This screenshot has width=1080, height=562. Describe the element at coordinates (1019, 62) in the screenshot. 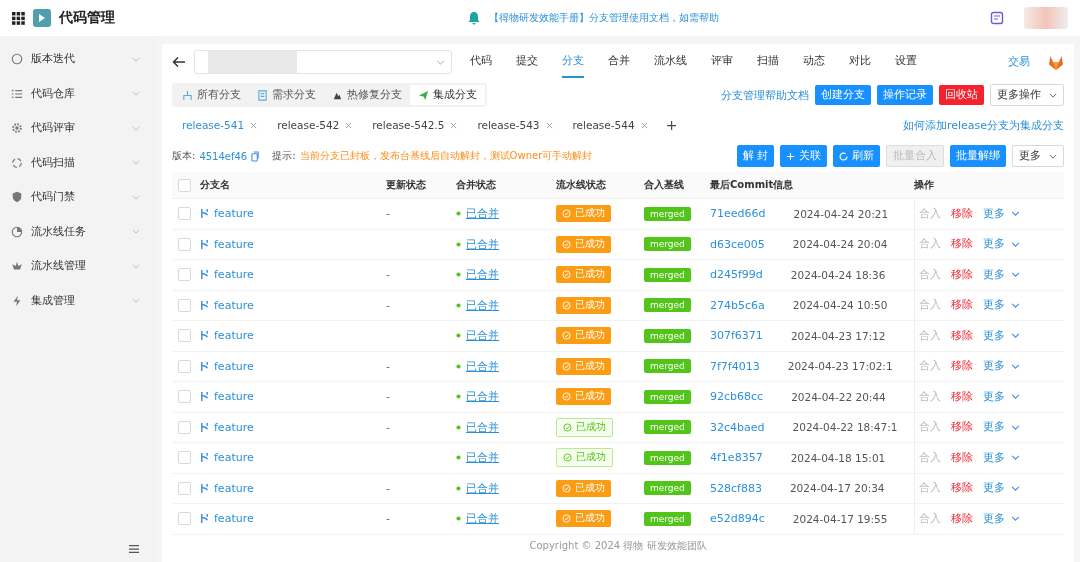

I see `project-link: 交易` at that location.